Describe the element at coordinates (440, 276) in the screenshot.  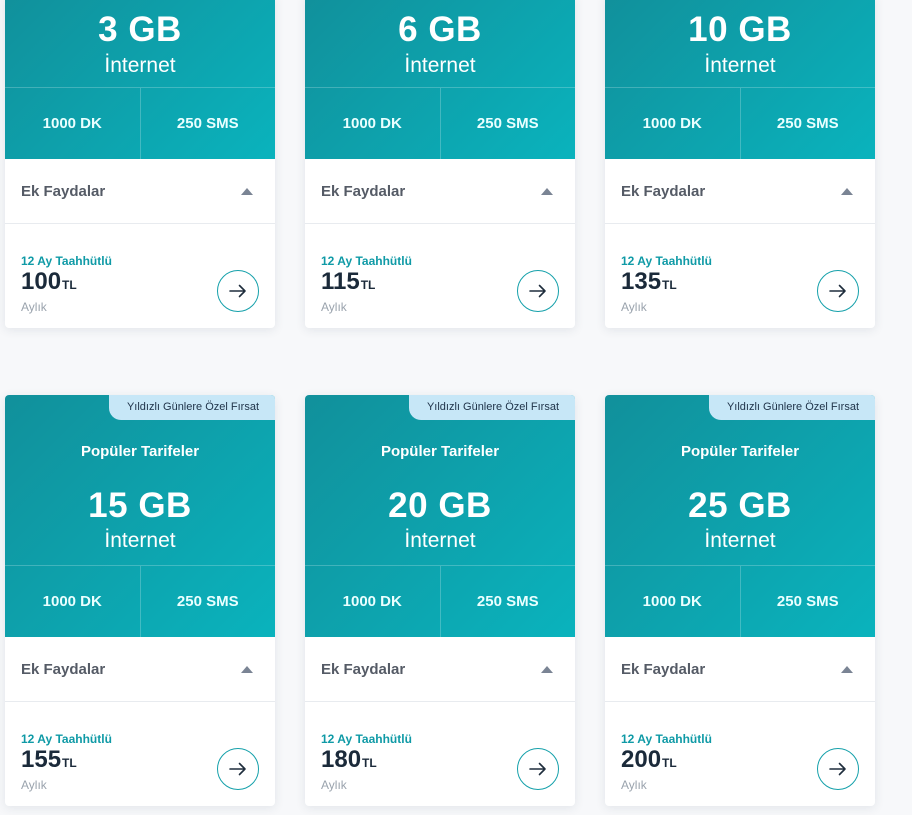
I see `price-area: 12 Ay Taahhütlü 115TL Aylık` at that location.